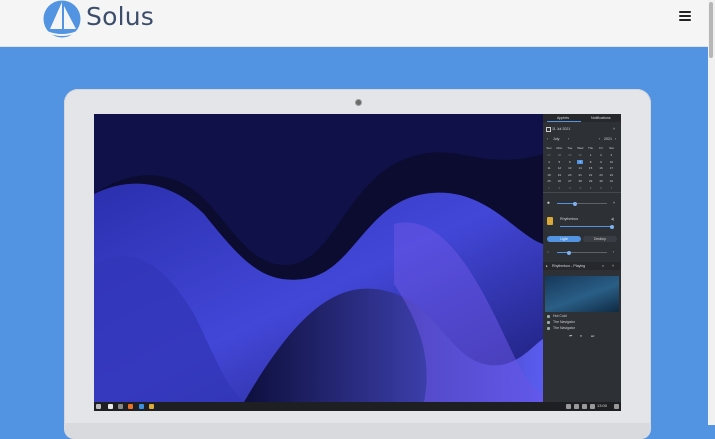 The width and height of the screenshot is (715, 439). I want to click on media-header: ▸ Rhythmbox - Playing × ˅, so click(582, 266).